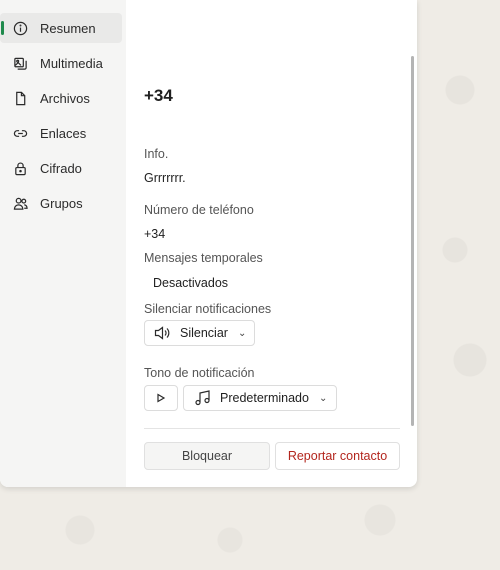 This screenshot has width=500, height=570. I want to click on sidebar-item-archivos: Archivos, so click(61, 98).